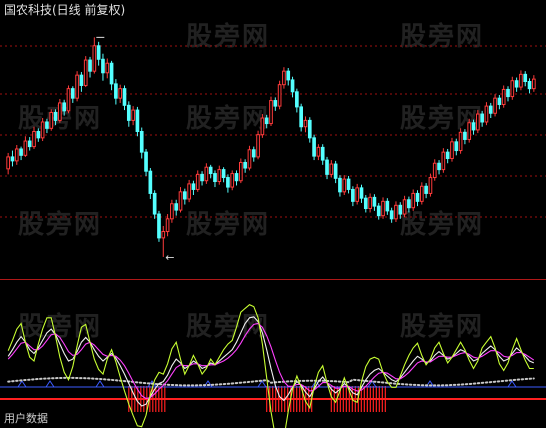 This screenshot has height=428, width=546. What do you see at coordinates (26, 418) in the screenshot?
I see `bottom-label: 用户数据` at bounding box center [26, 418].